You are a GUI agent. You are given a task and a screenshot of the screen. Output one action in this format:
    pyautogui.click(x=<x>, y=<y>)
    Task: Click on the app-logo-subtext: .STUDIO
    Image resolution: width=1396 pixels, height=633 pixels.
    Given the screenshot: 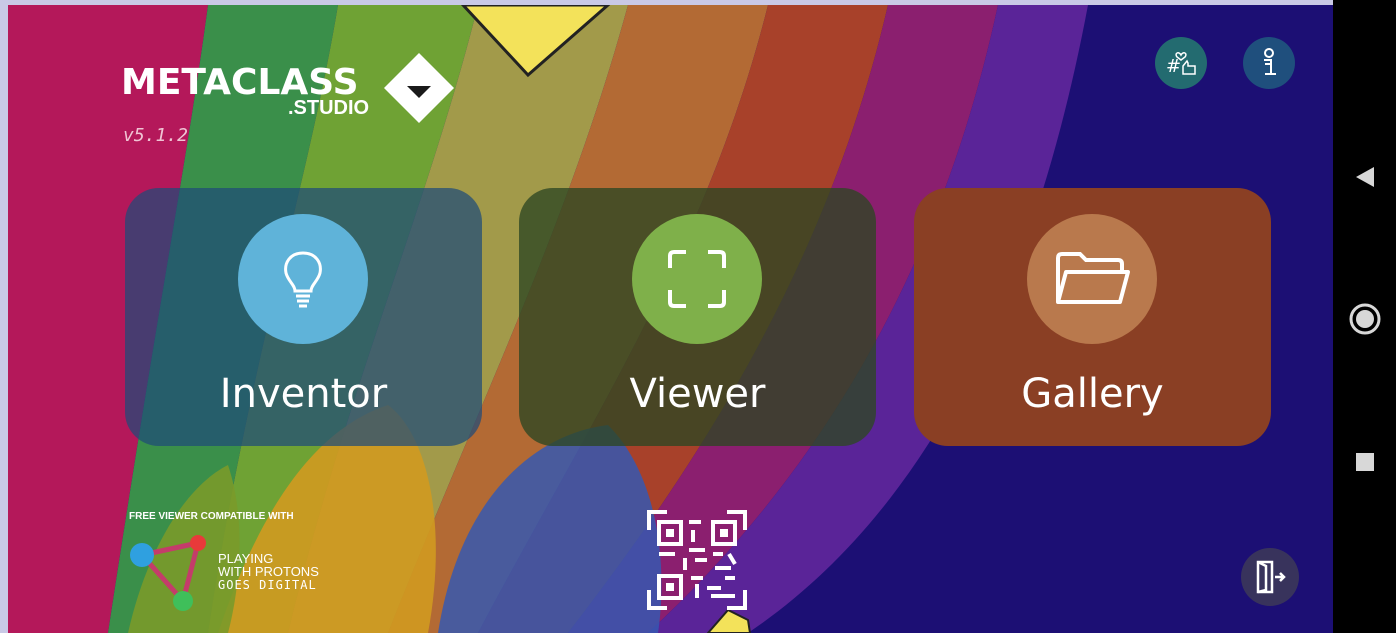 What is the action you would take?
    pyautogui.click(x=329, y=108)
    